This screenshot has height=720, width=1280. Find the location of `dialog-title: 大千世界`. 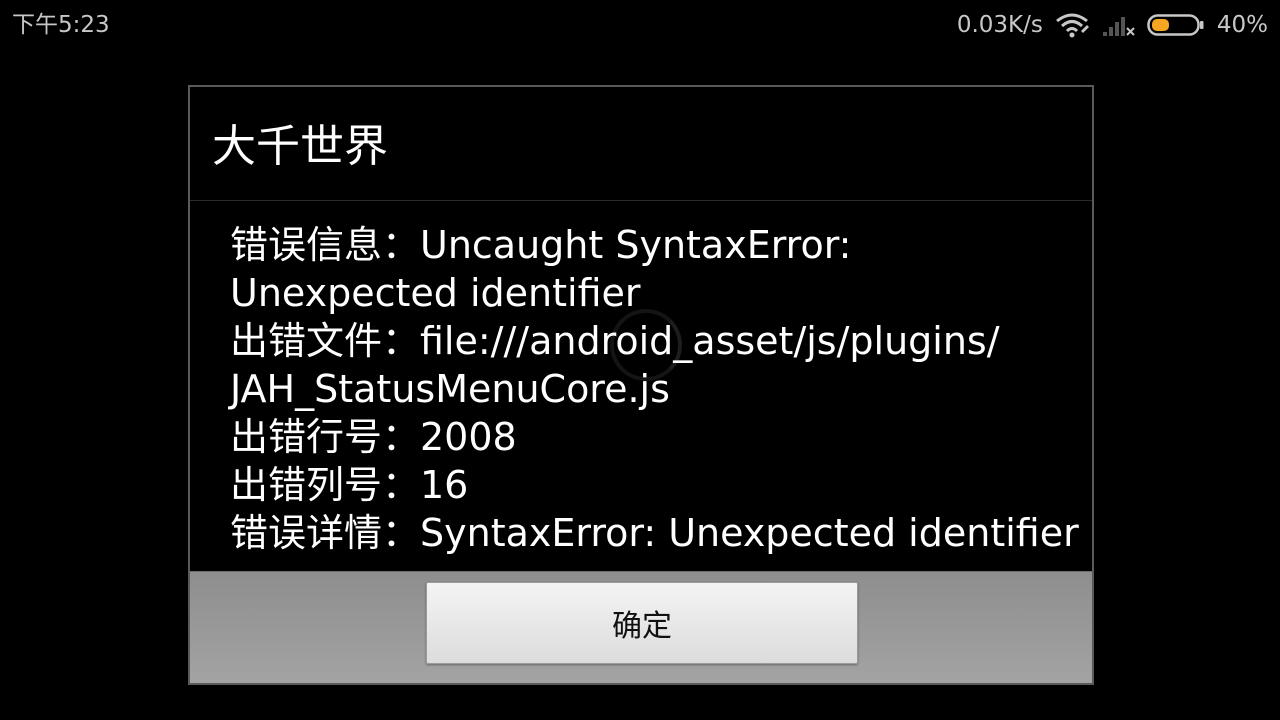

dialog-title: 大千世界 is located at coordinates (300, 146).